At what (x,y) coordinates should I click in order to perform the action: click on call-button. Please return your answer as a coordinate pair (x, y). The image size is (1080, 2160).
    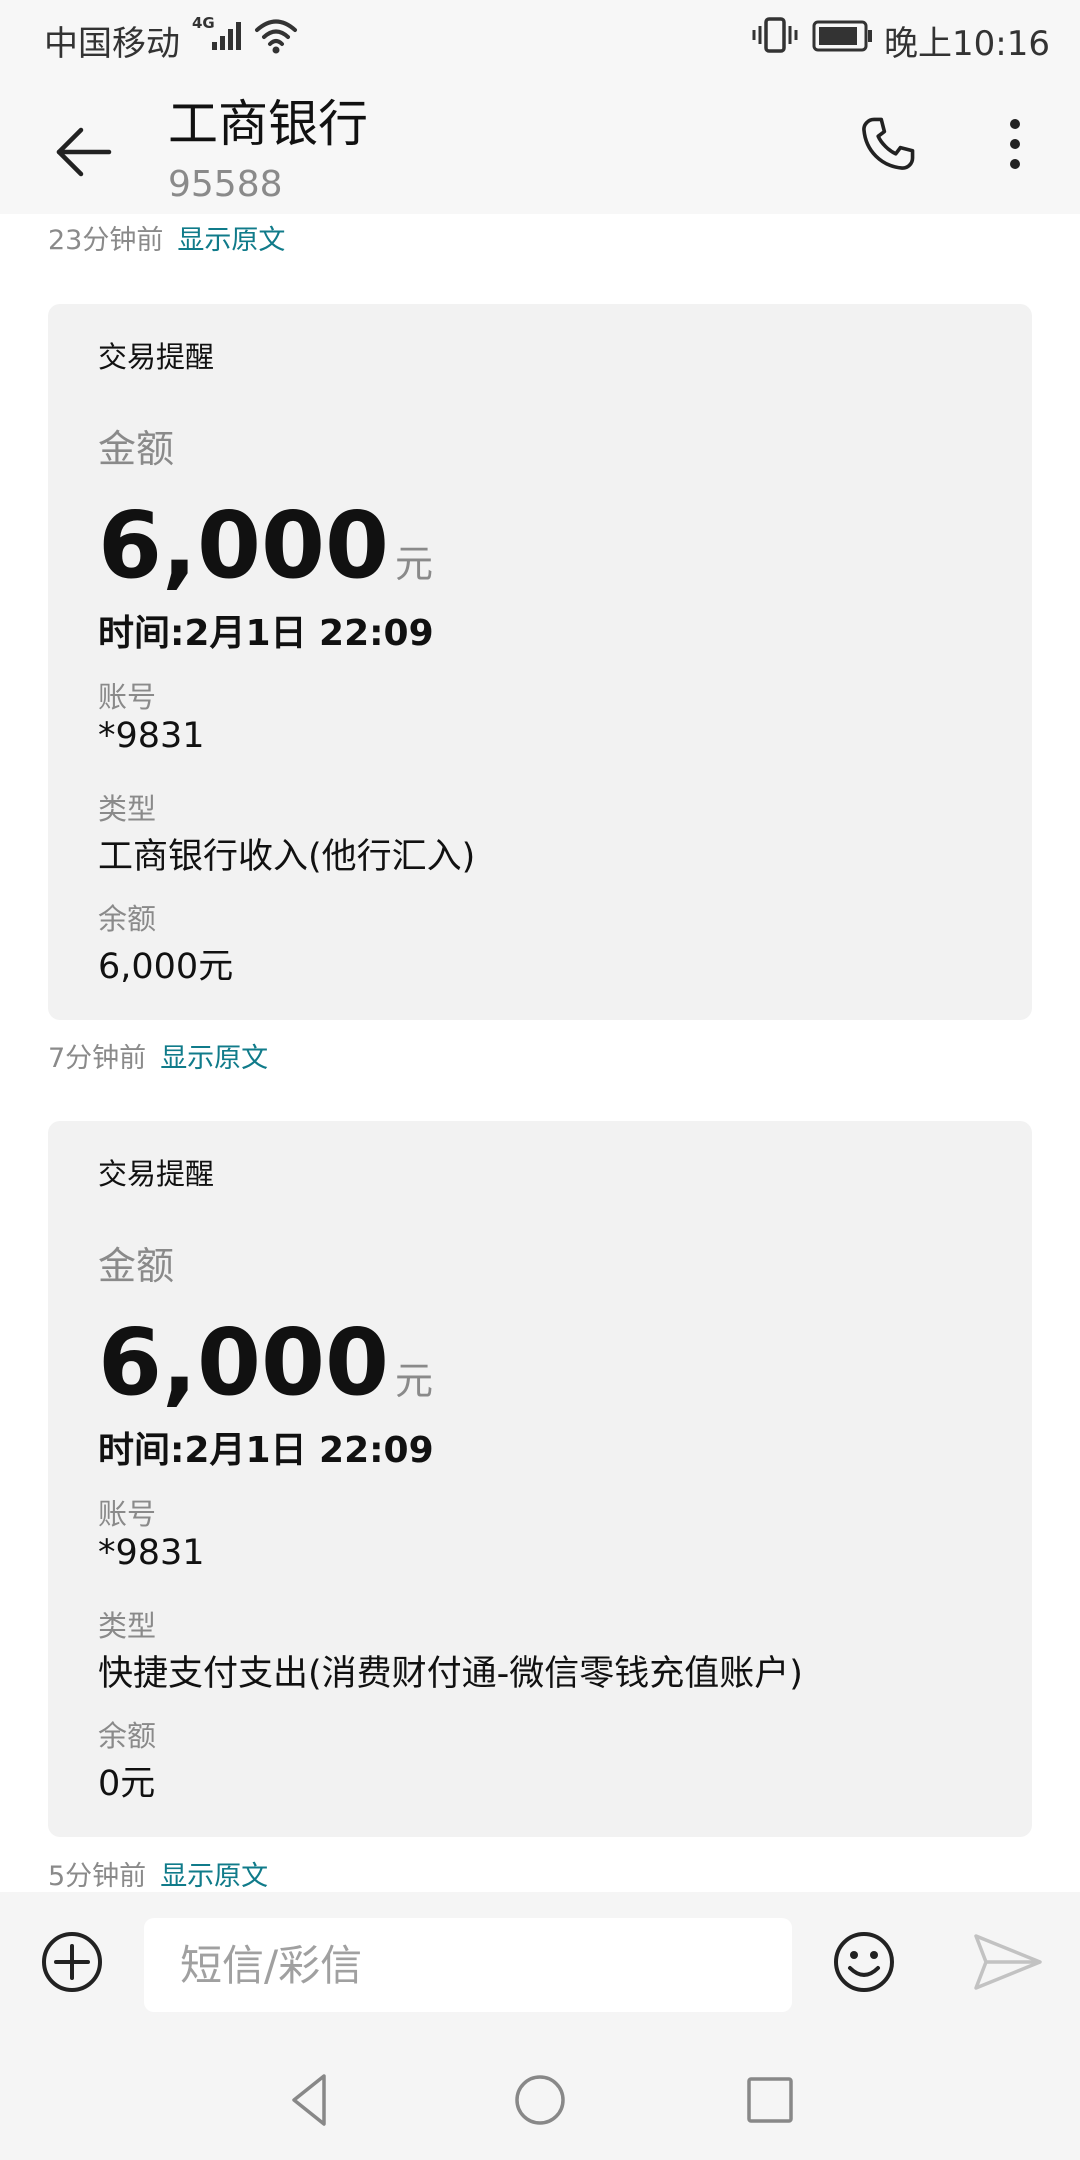
    Looking at the image, I should click on (888, 144).